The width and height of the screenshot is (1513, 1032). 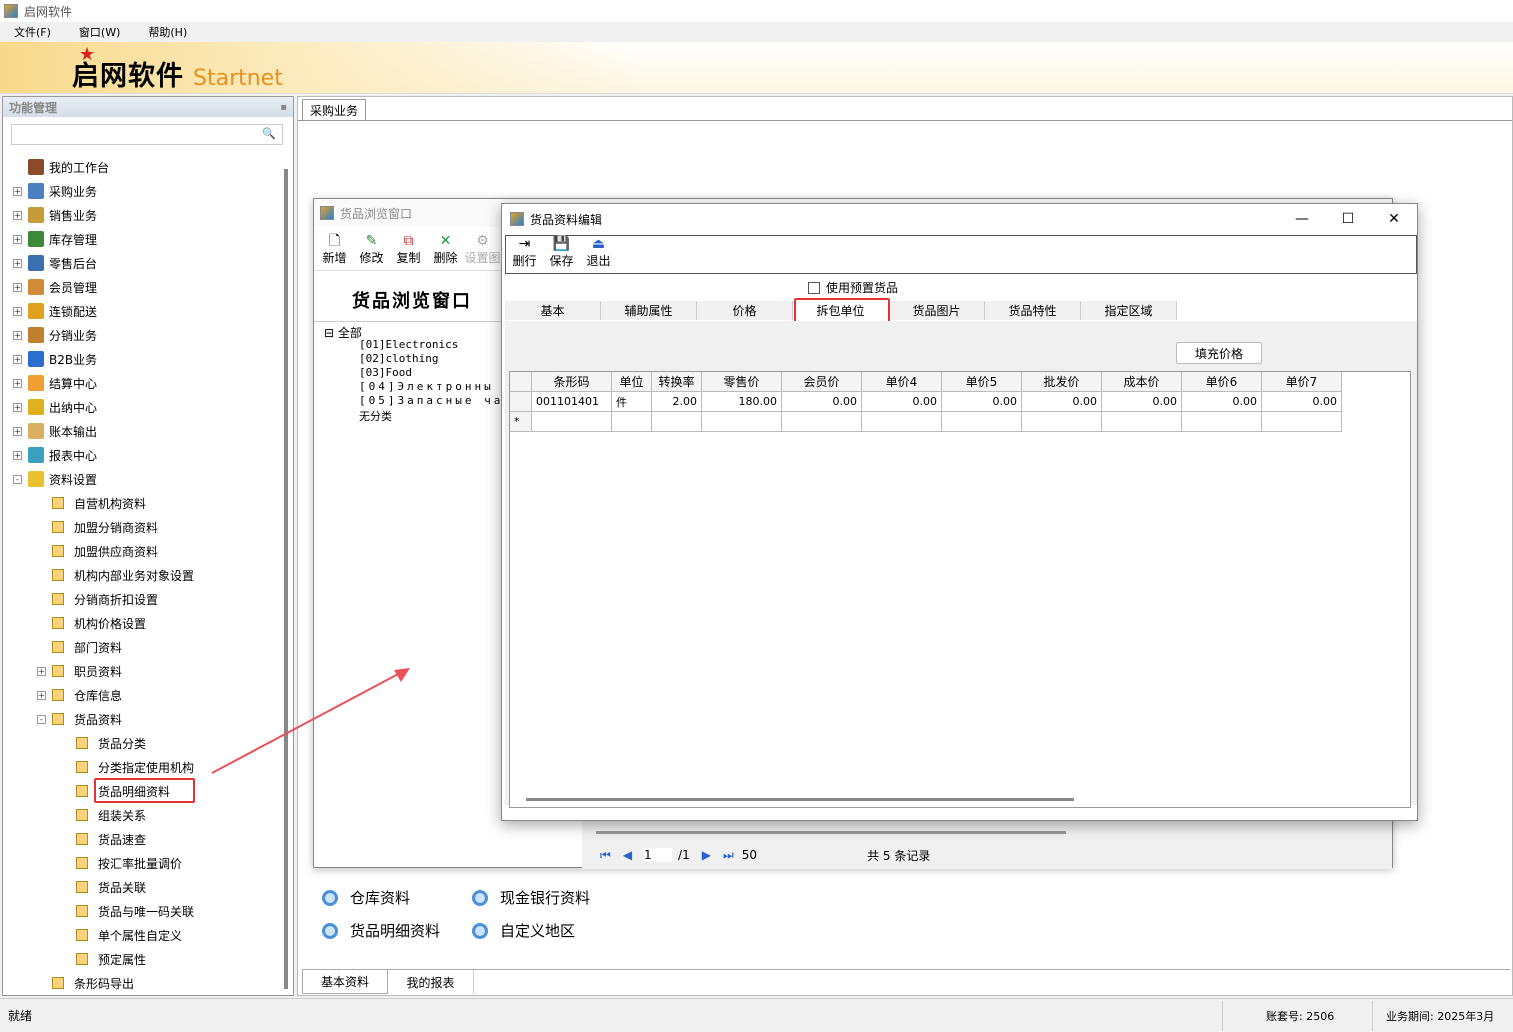 What do you see at coordinates (1348, 219) in the screenshot?
I see `maximize-icon: ☐` at bounding box center [1348, 219].